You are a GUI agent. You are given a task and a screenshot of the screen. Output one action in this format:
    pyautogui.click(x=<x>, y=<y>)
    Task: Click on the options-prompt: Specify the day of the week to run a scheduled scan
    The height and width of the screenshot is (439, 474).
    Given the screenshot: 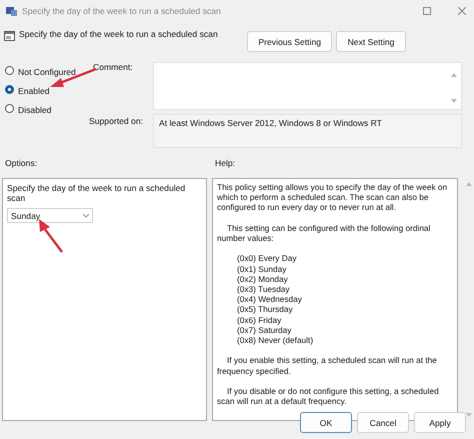 What is the action you would take?
    pyautogui.click(x=96, y=193)
    